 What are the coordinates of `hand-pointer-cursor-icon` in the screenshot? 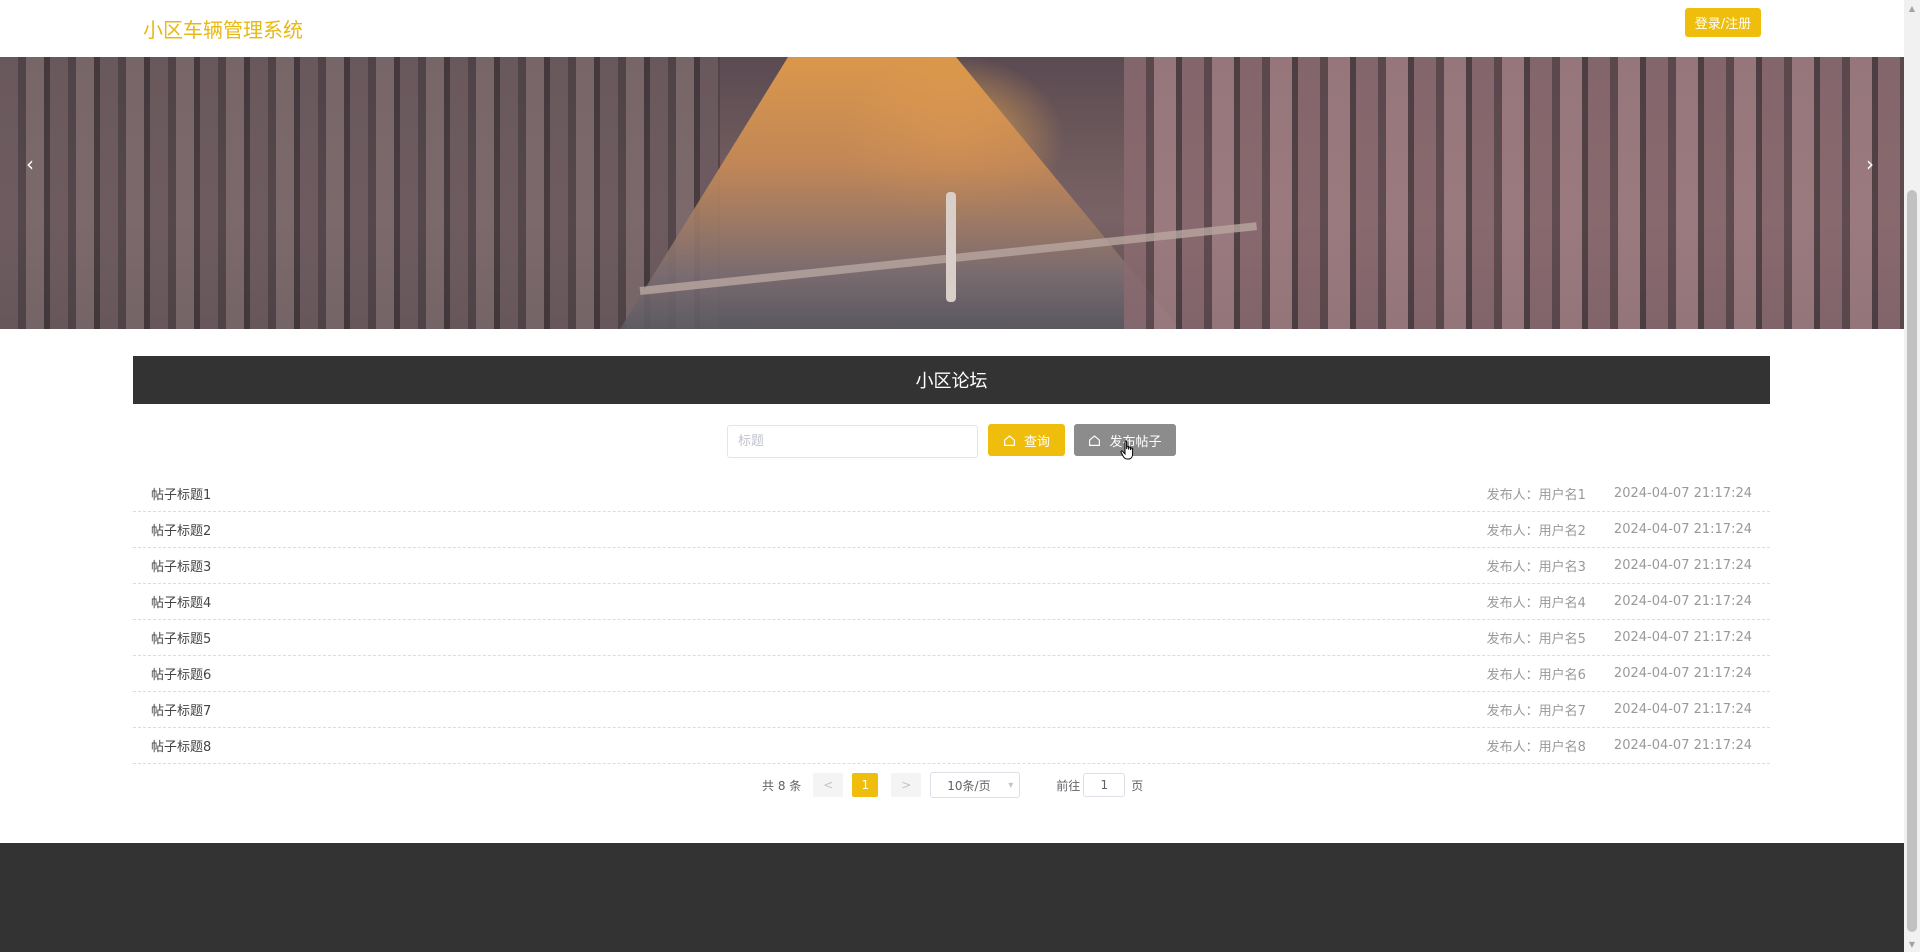 It's located at (1127, 450).